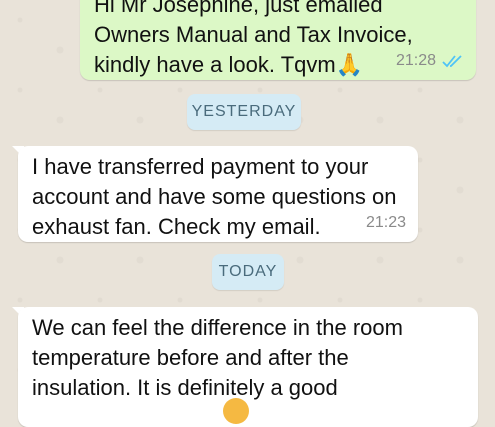 The image size is (495, 427). I want to click on date-separator-label: YESTERDAY, so click(244, 111).